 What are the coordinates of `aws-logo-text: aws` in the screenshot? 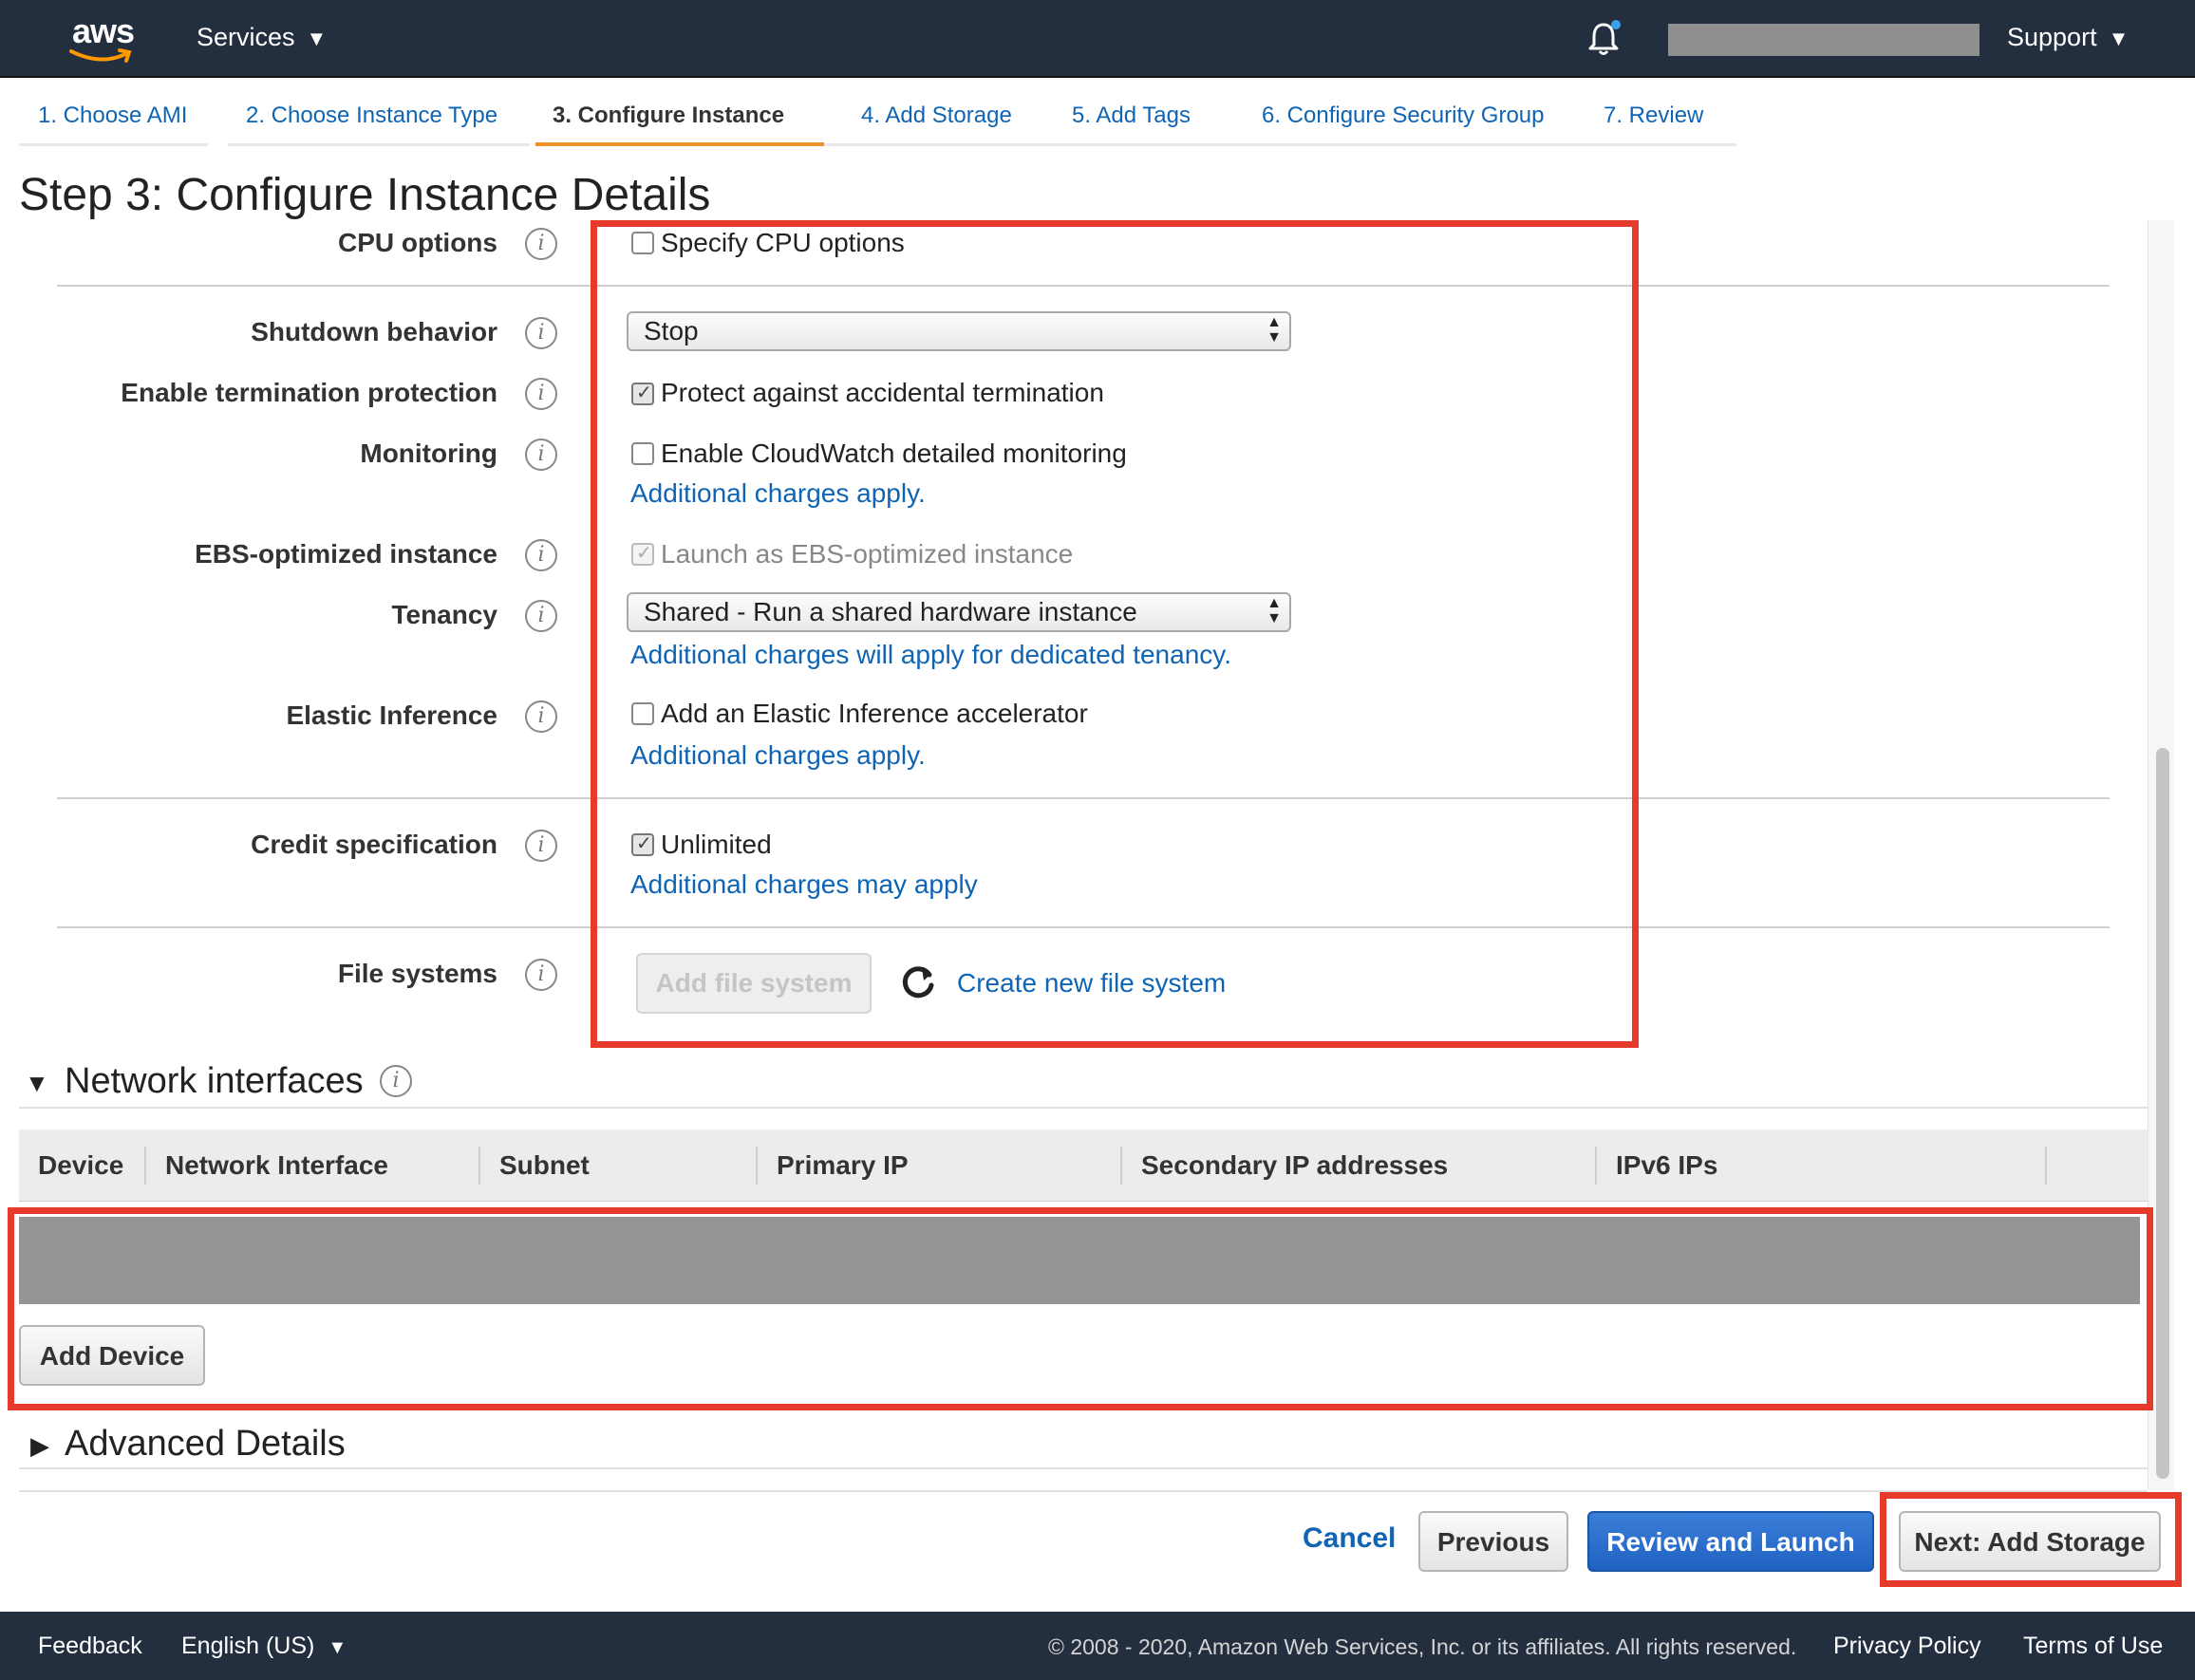 It's located at (103, 30).